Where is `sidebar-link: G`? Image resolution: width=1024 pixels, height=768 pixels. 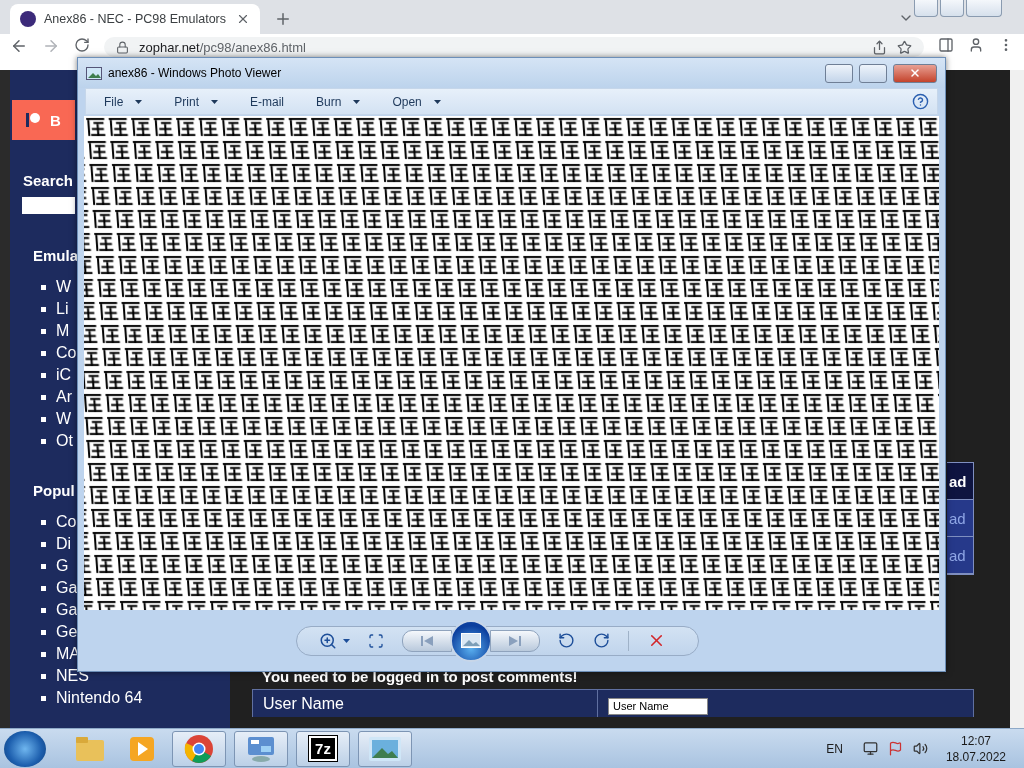 sidebar-link: G is located at coordinates (62, 566).